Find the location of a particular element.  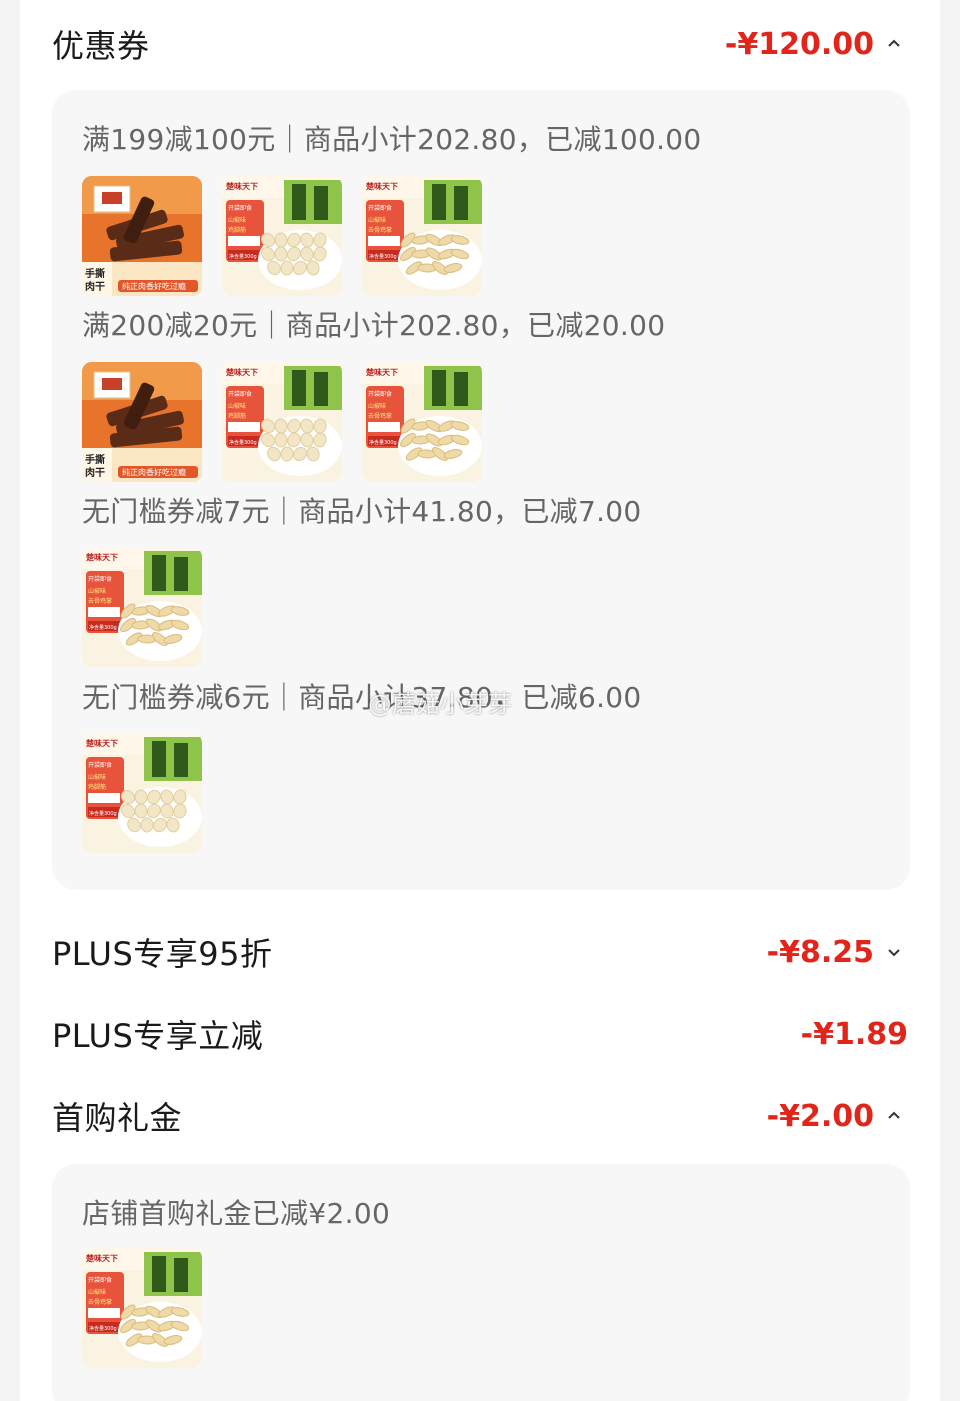

watermark: @蘑菇小芽芽 is located at coordinates (440, 704).